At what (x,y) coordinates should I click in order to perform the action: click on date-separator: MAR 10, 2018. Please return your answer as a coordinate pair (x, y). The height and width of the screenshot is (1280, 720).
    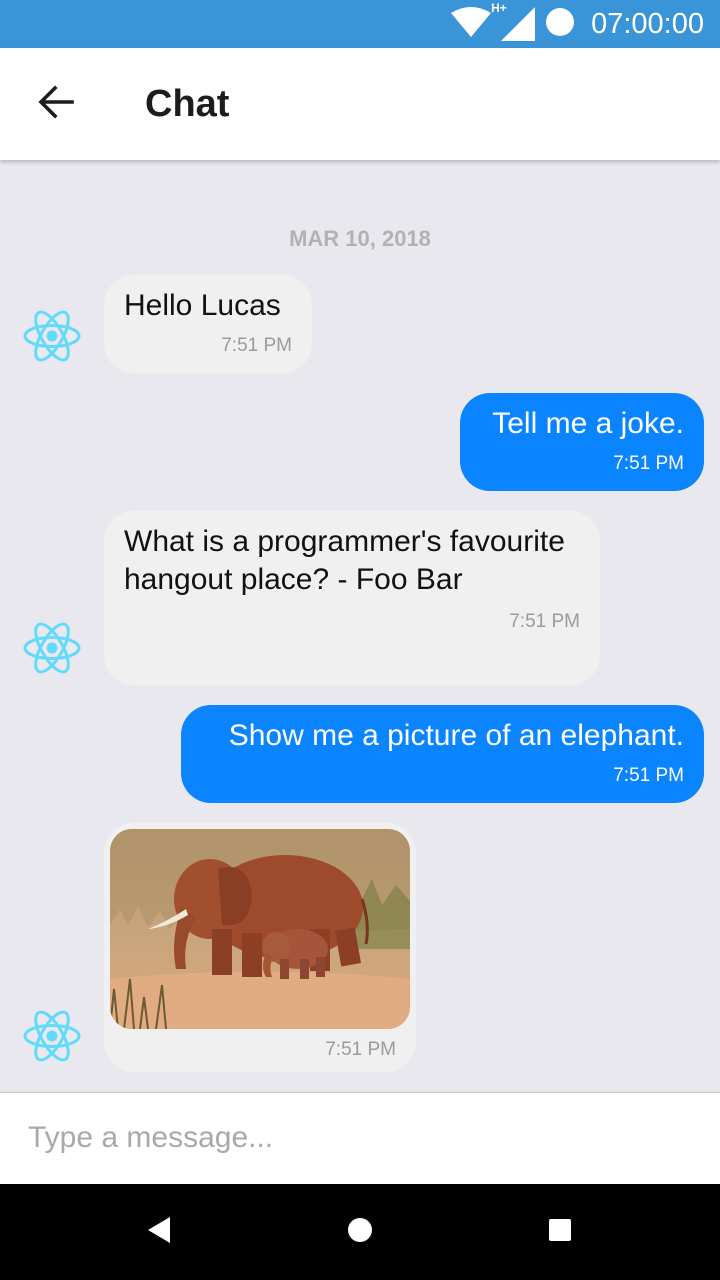
    Looking at the image, I should click on (360, 238).